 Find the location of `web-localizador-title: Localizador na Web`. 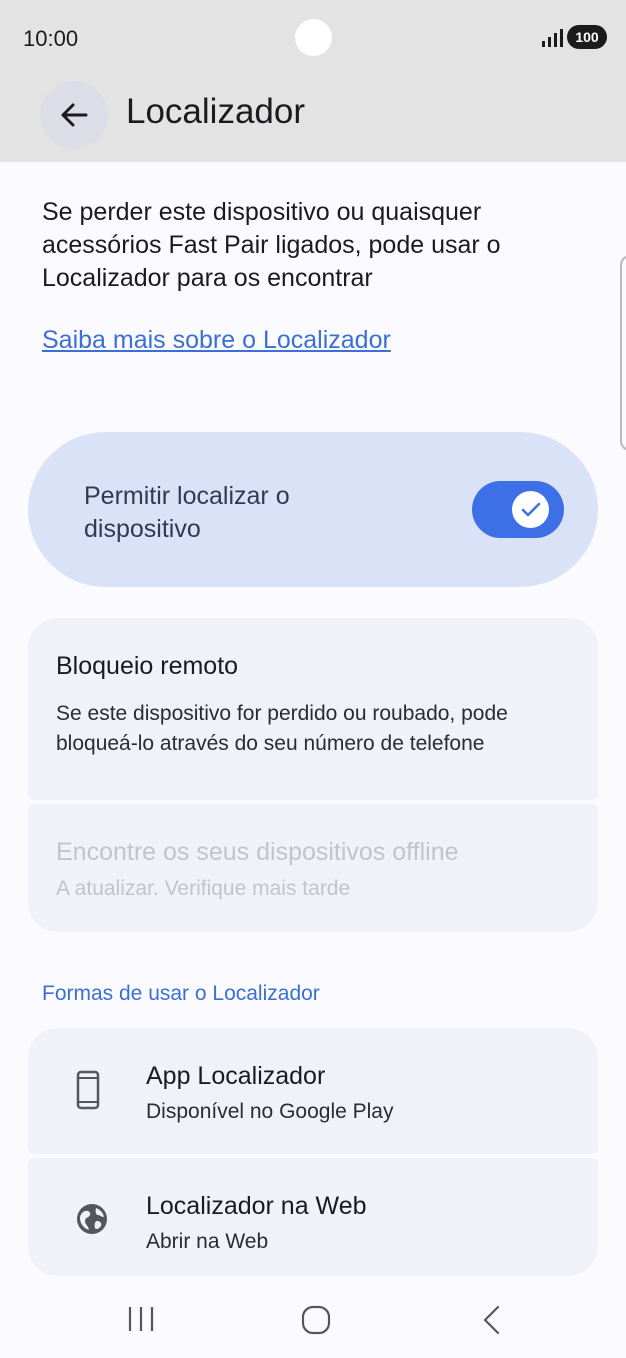

web-localizador-title: Localizador na Web is located at coordinates (256, 1206).